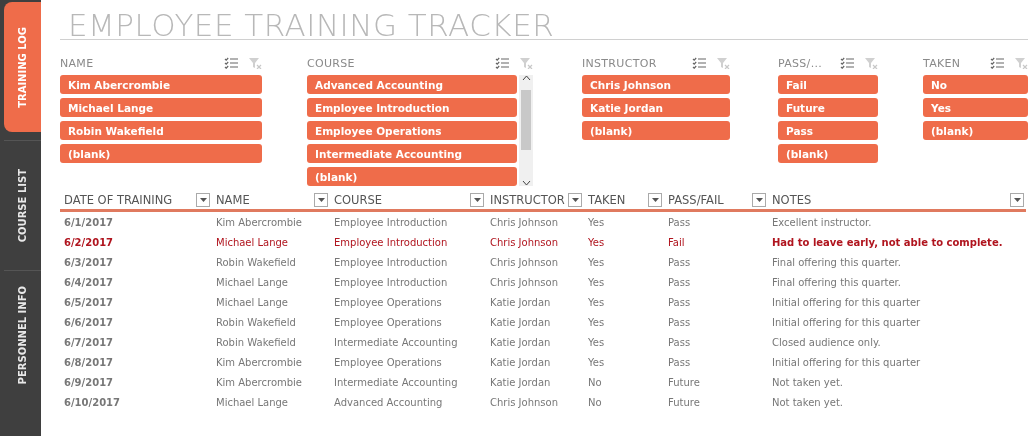  What do you see at coordinates (89, 242) in the screenshot?
I see `table-cell-text: 6/2/2017` at bounding box center [89, 242].